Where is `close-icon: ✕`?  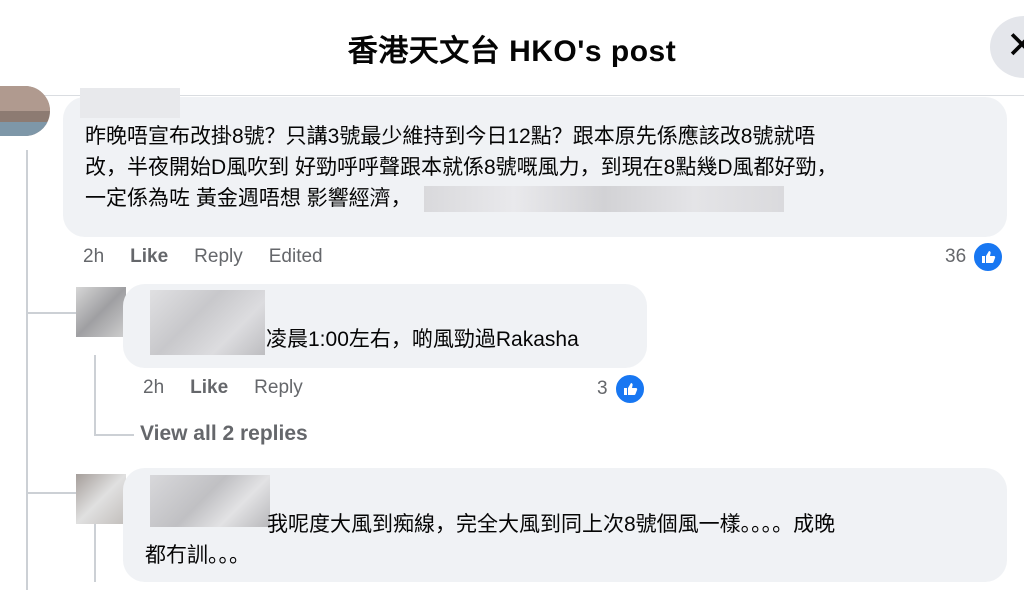
close-icon: ✕ is located at coordinates (1015, 46).